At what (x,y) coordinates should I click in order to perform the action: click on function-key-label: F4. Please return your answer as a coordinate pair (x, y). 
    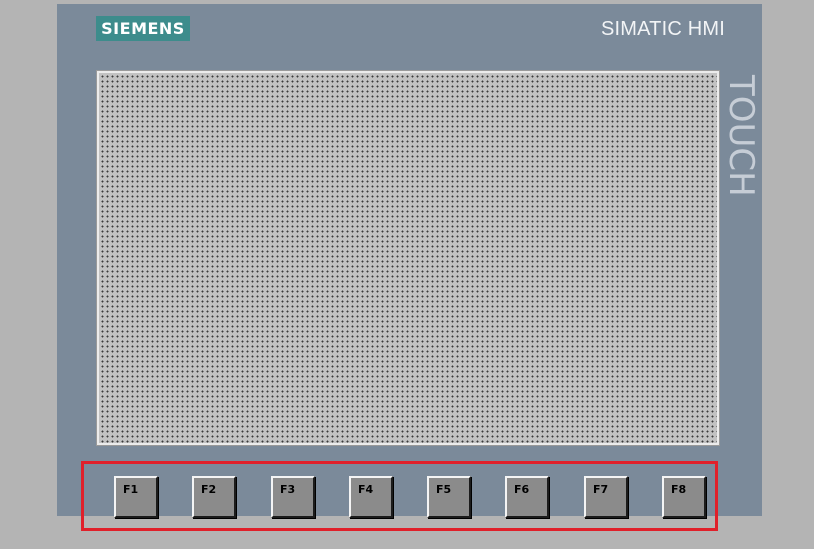
    Looking at the image, I should click on (366, 489).